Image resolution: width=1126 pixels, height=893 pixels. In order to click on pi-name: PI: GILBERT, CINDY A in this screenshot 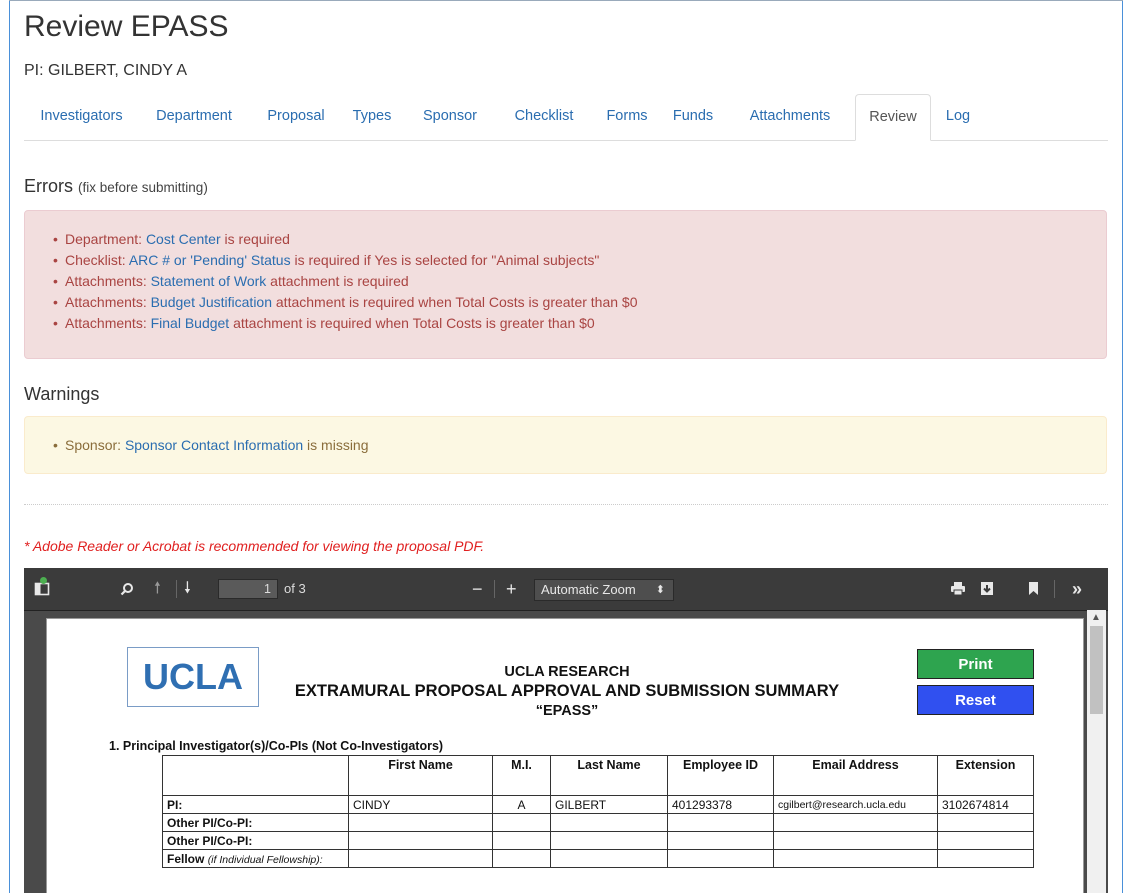, I will do `click(106, 70)`.